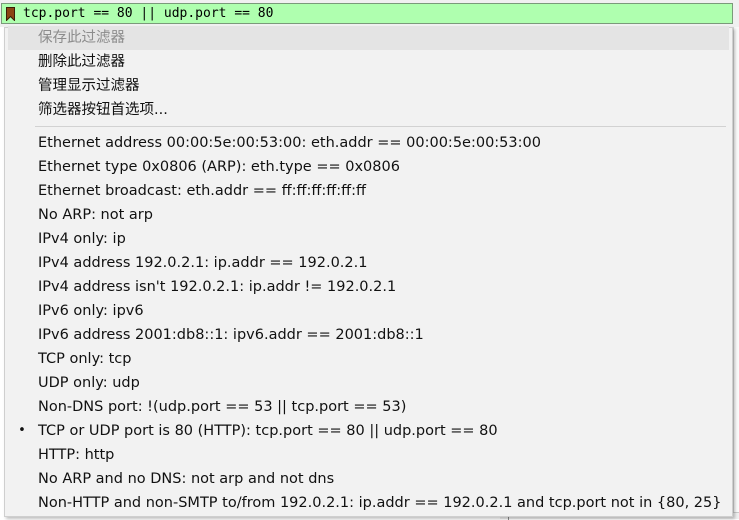  What do you see at coordinates (148, 13) in the screenshot?
I see `filter-expression-text: tcp.port == 80 || udp.port == 80` at bounding box center [148, 13].